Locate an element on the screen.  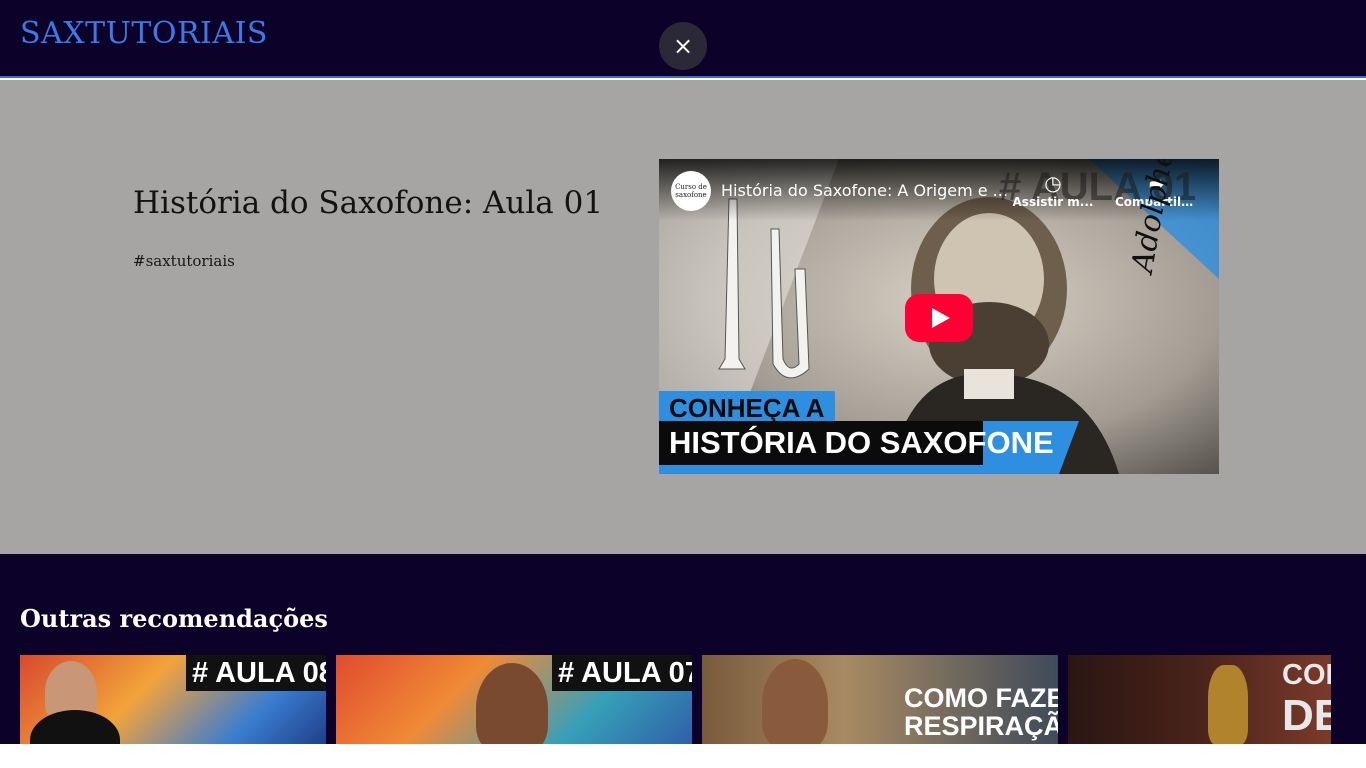
thumbnail-person-body is located at coordinates (75, 727).